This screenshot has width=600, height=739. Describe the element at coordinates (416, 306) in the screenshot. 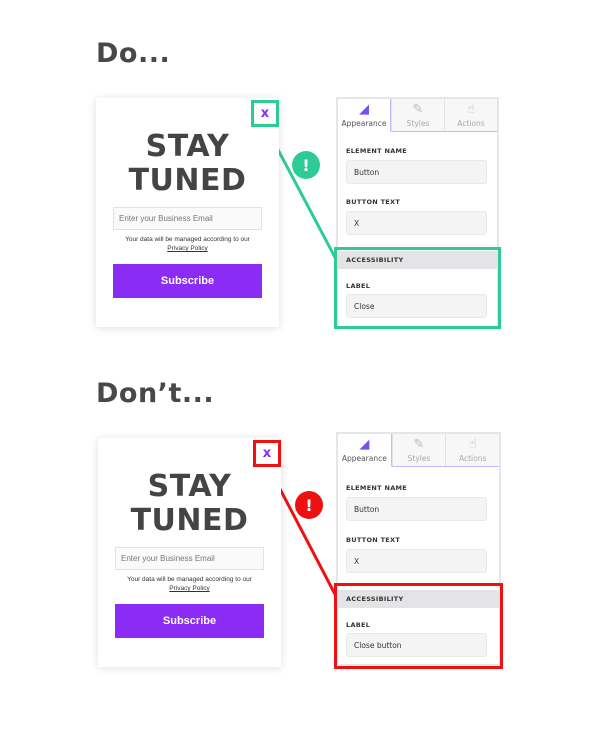

I see `label-input: Close` at that location.